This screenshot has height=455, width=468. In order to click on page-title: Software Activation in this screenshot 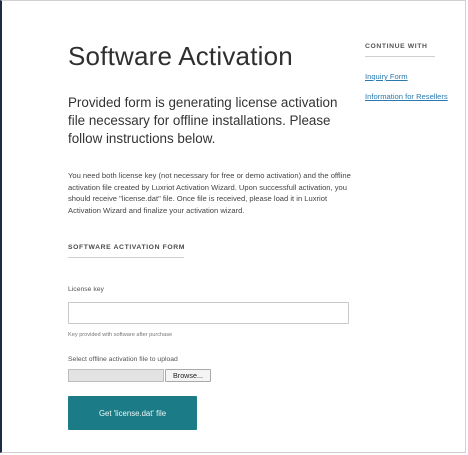, I will do `click(180, 56)`.